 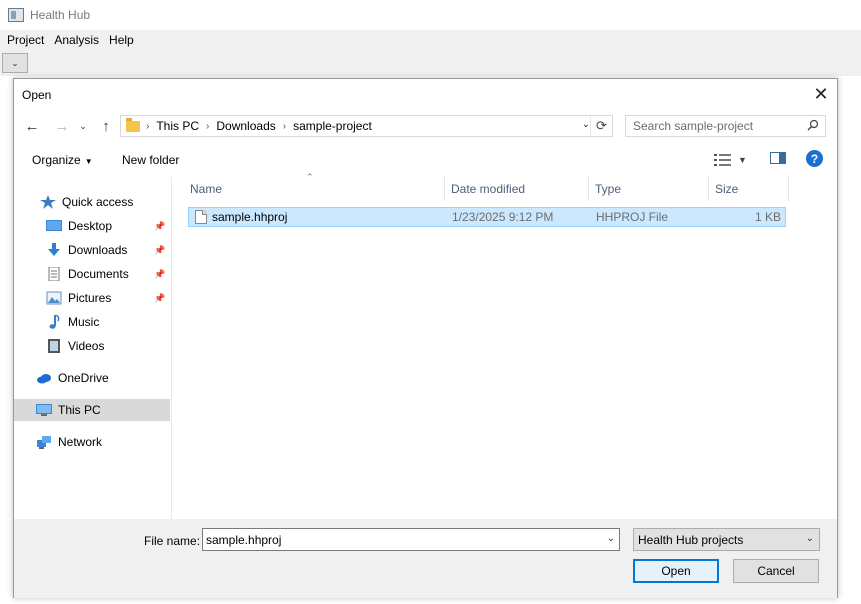 I want to click on search-icon, so click(x=813, y=125).